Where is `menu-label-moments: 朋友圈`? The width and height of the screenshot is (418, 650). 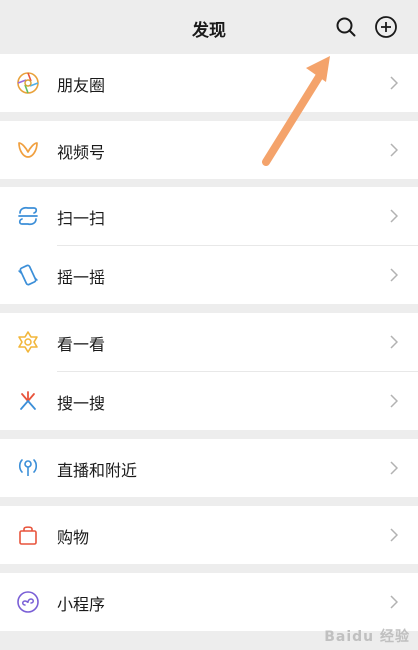 menu-label-moments: 朋友圈 is located at coordinates (81, 85).